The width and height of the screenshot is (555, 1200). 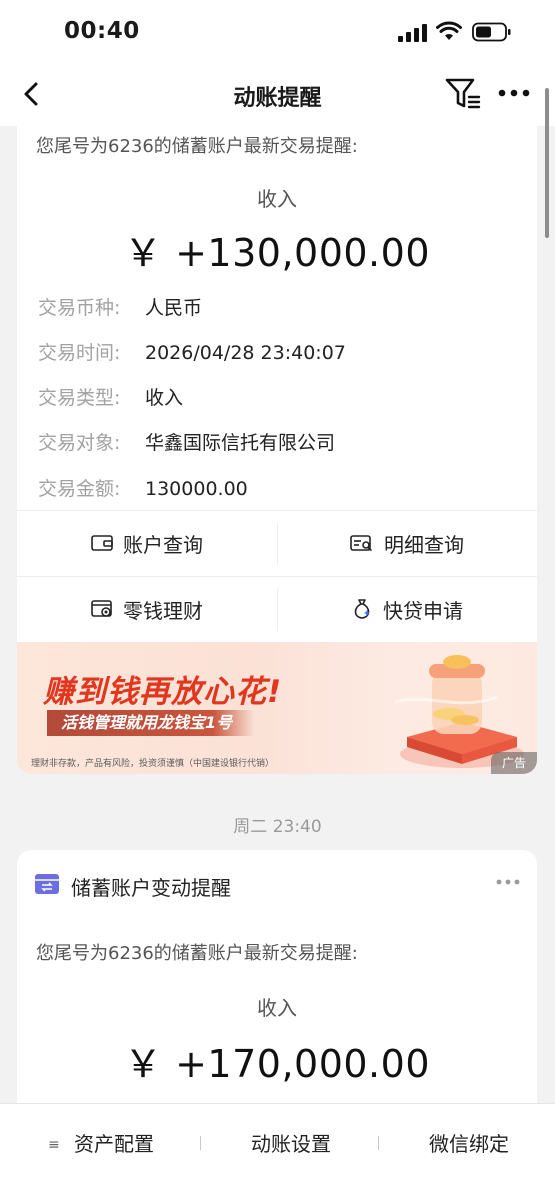 I want to click on card-title: 储蓄账户变动提醒, so click(x=151, y=888).